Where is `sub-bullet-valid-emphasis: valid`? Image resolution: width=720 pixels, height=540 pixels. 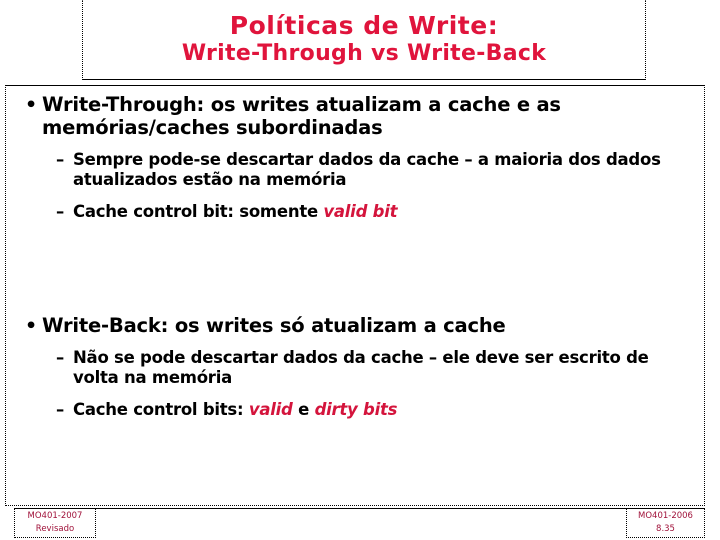
sub-bullet-valid-emphasis: valid is located at coordinates (270, 410).